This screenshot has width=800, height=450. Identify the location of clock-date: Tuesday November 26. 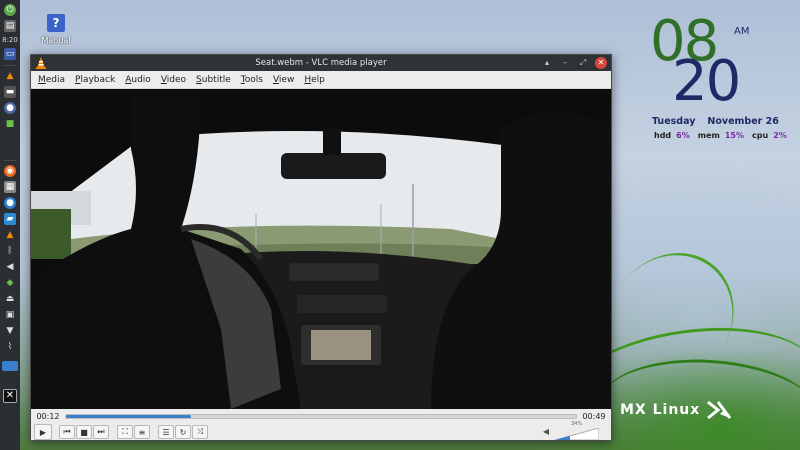
(715, 121).